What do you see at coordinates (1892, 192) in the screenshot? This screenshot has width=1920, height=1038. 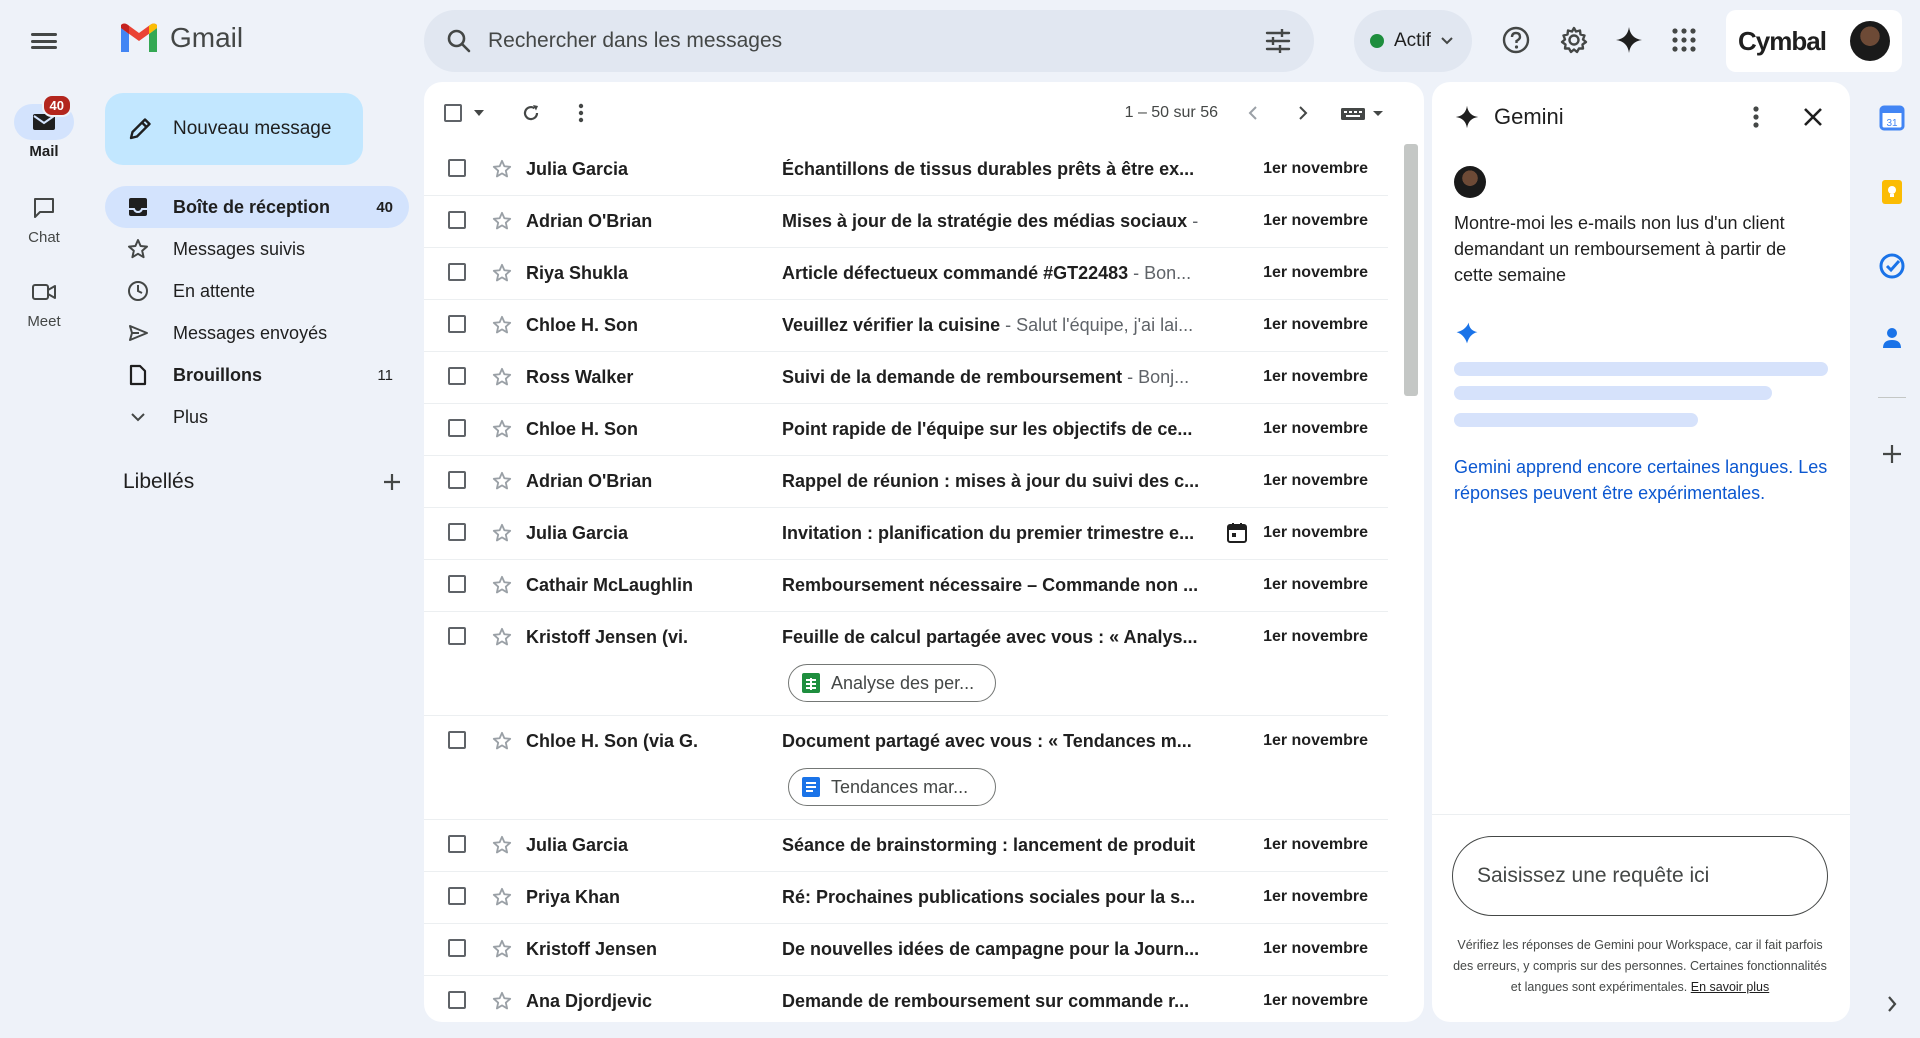 I see `keep-icon` at bounding box center [1892, 192].